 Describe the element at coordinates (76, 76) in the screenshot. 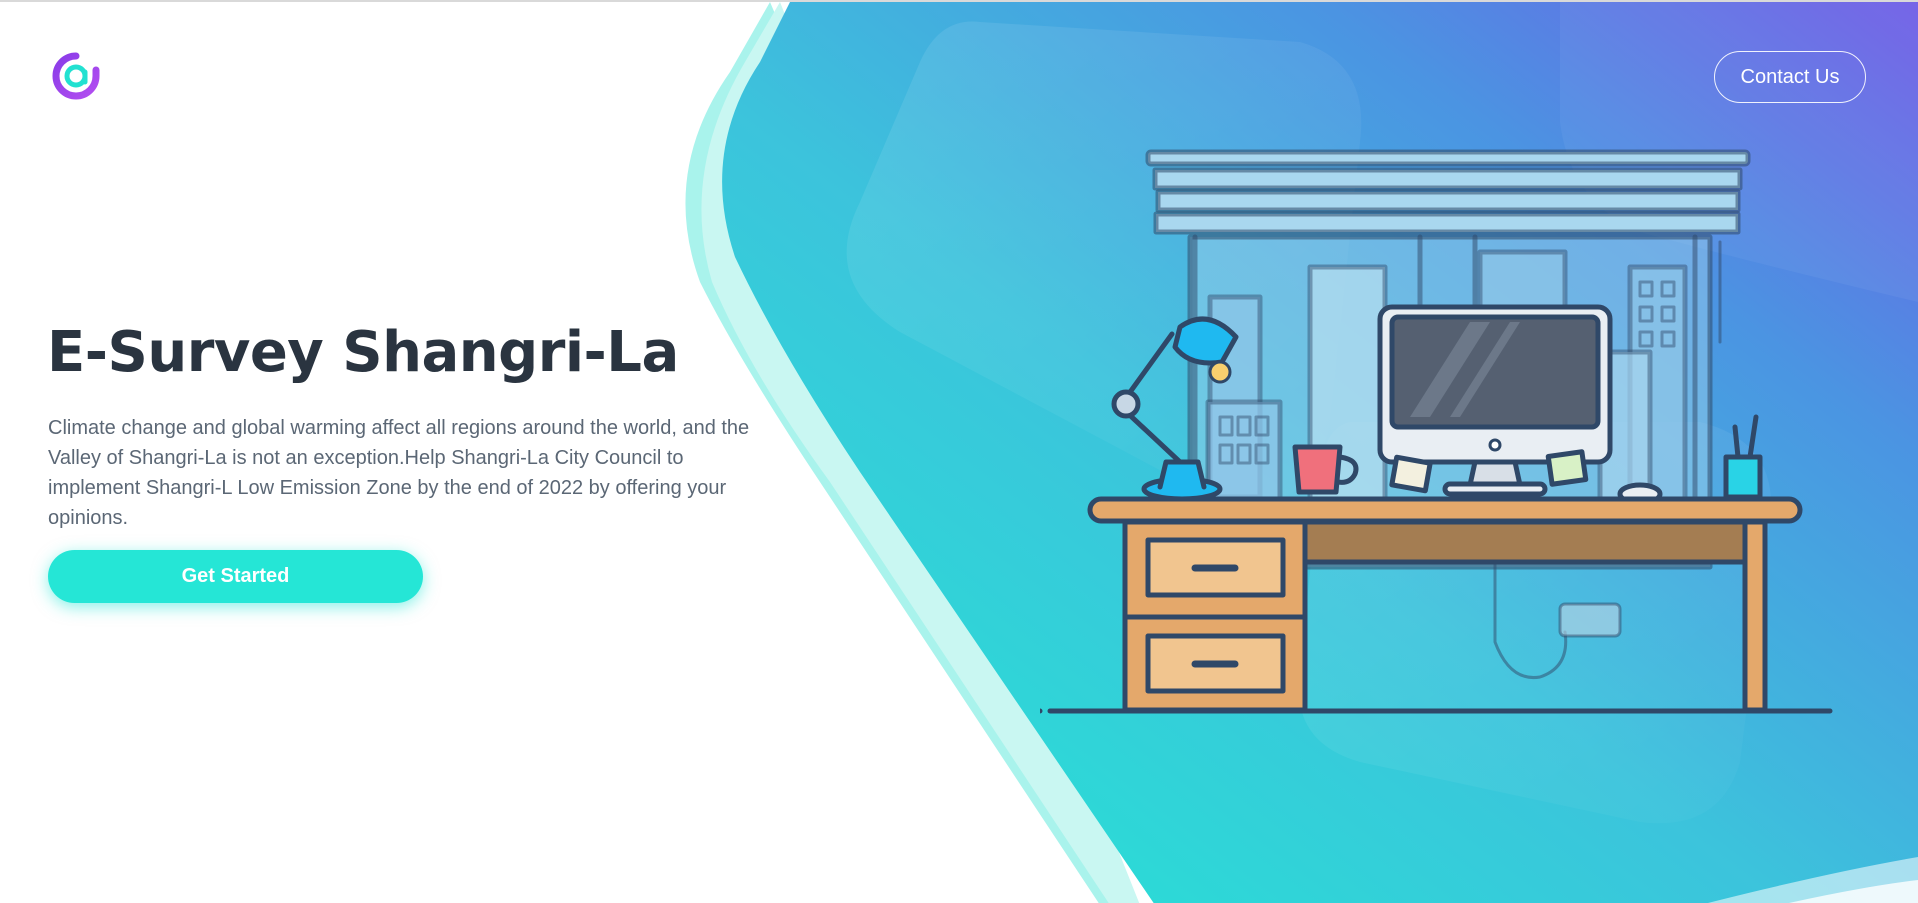

I see `at-sign-logo-icon` at that location.